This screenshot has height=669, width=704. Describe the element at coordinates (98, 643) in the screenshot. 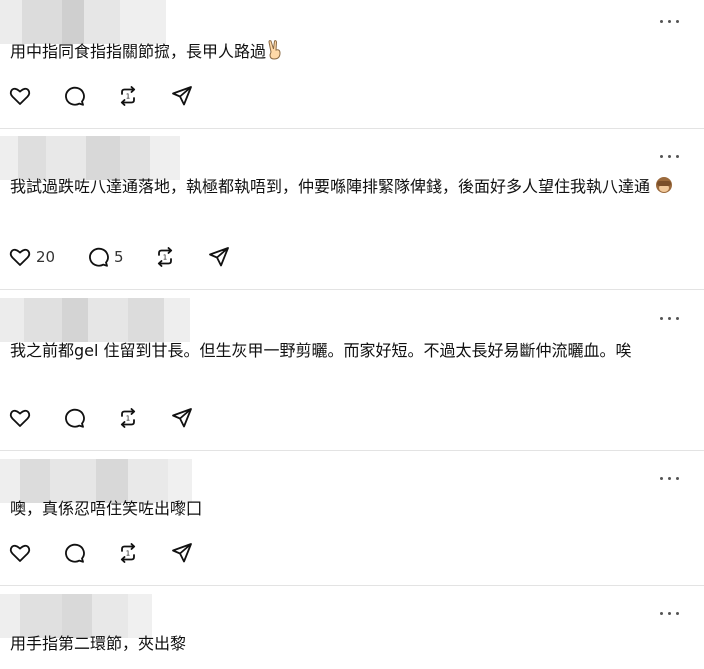

I see `post-text: 用手指第二環節，夾出黎` at that location.